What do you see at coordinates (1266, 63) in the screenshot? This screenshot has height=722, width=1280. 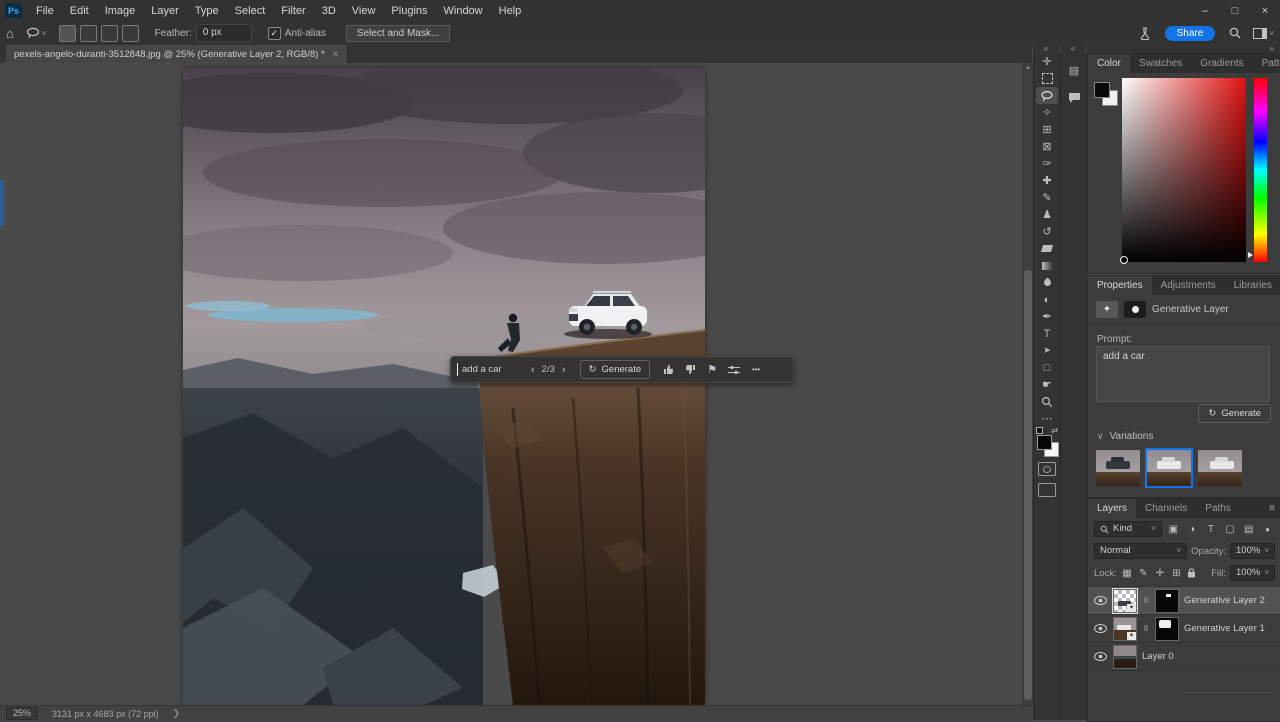 I see `tab-patterns: Patterns` at bounding box center [1266, 63].